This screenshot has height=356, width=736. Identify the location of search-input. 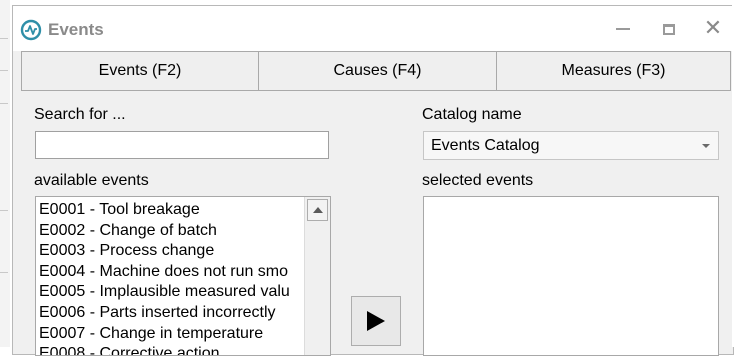
(182, 145).